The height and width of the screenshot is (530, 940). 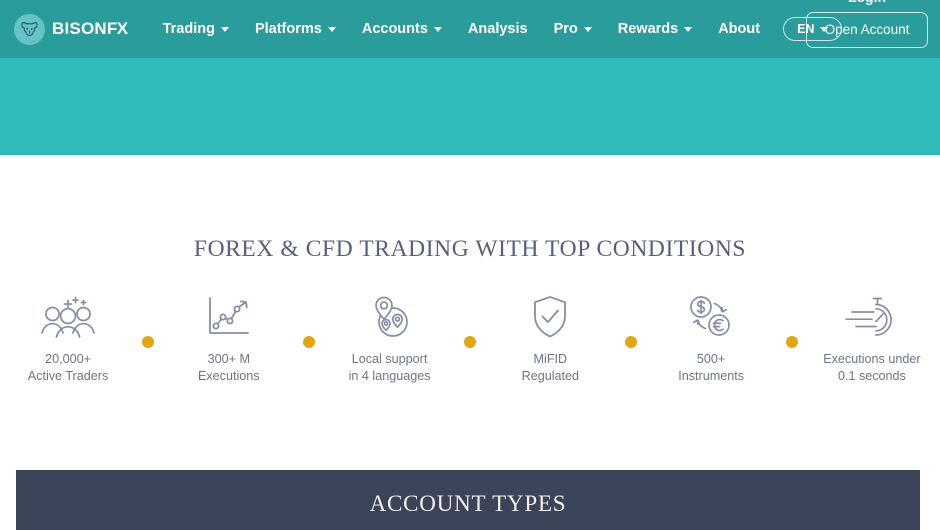 I want to click on login-button: Login, so click(x=867, y=6).